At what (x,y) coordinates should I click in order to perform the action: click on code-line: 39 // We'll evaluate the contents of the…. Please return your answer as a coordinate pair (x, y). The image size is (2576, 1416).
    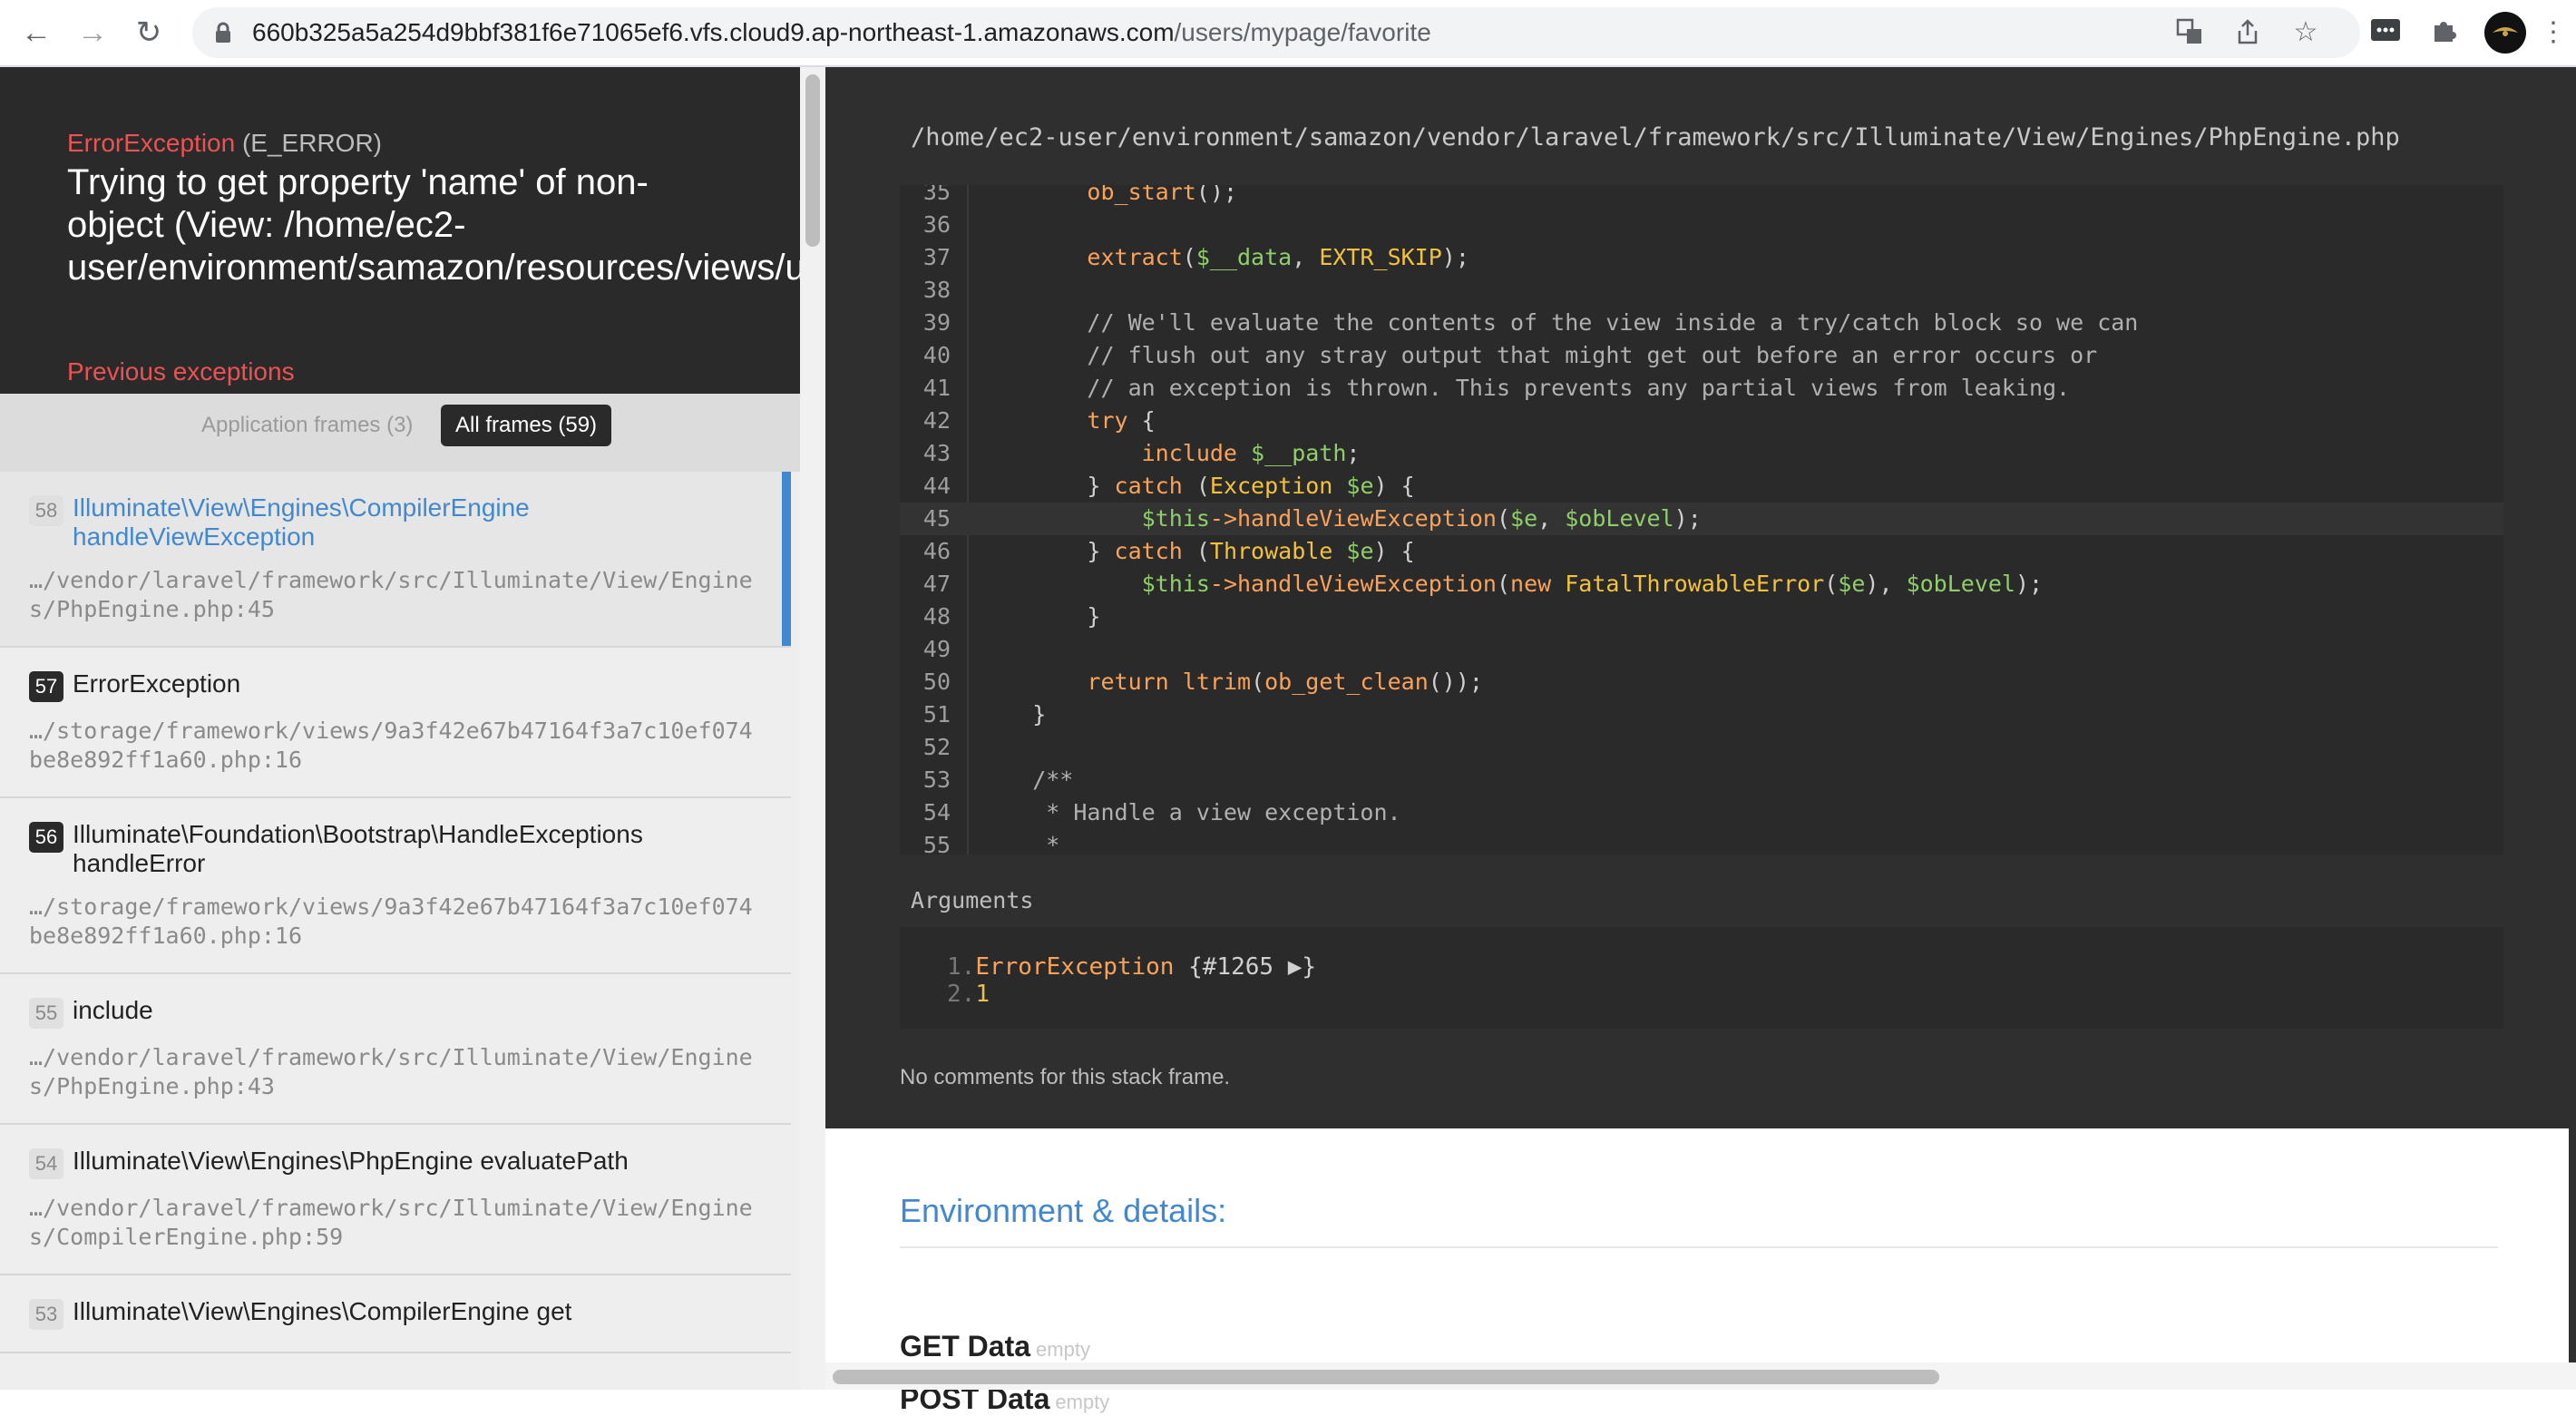
    Looking at the image, I should click on (1701, 323).